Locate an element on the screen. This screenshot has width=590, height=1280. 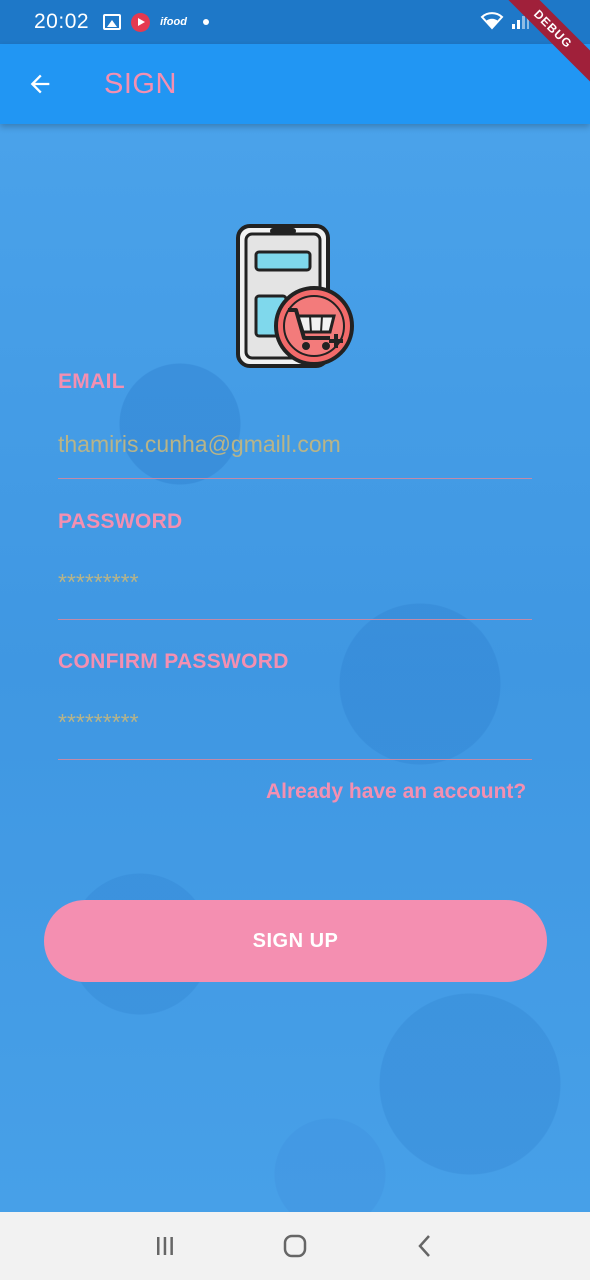
recent-apps-button is located at coordinates (165, 1246).